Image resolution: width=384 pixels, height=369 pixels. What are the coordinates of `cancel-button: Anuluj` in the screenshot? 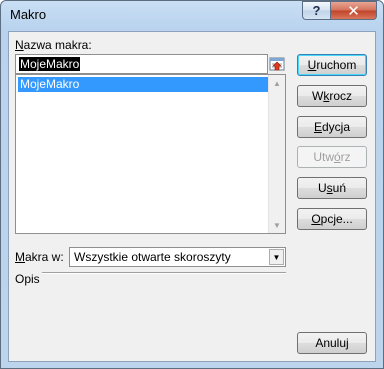 It's located at (332, 343).